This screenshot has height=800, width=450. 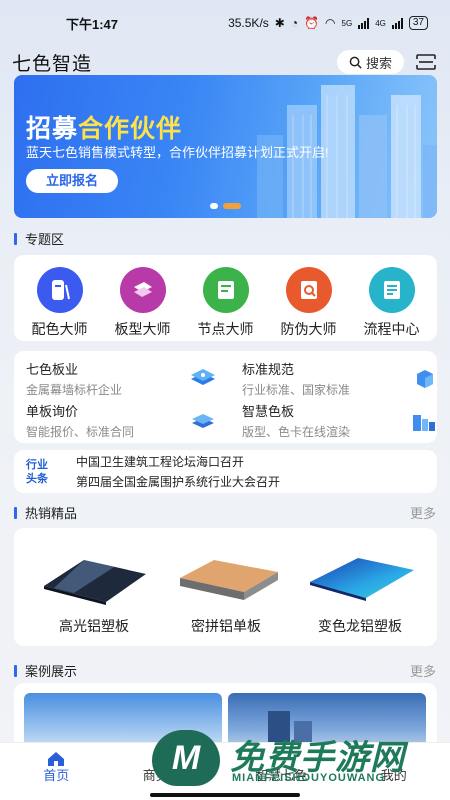 I want to click on site-watermark: M 免费手游网 MIANFEISHOUYOUWANG, so click(x=297, y=758).